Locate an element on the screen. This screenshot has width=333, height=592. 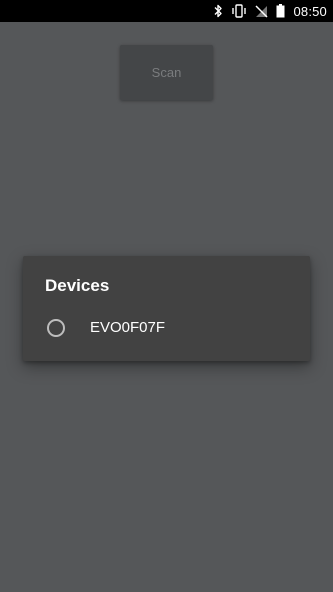
dialog-title: Devices is located at coordinates (77, 285).